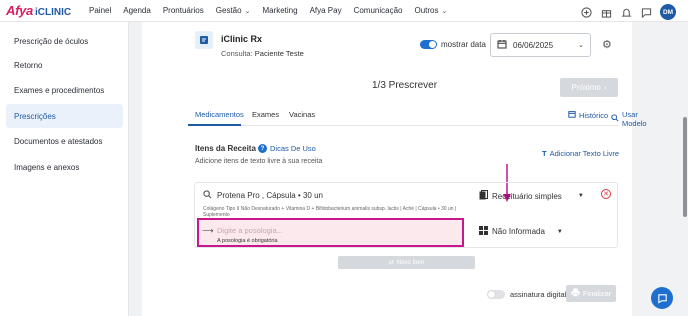  Describe the element at coordinates (607, 44) in the screenshot. I see `gear-icon: ⚙` at that location.